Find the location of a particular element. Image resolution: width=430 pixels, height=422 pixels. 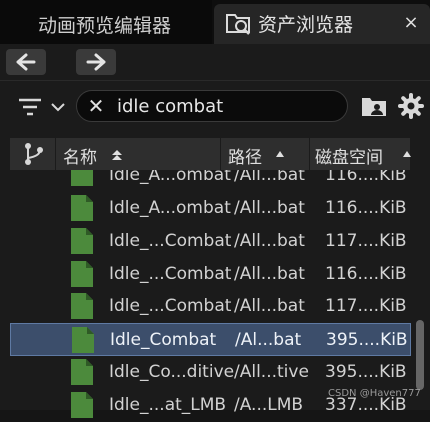

filter-icon is located at coordinates (30, 107).